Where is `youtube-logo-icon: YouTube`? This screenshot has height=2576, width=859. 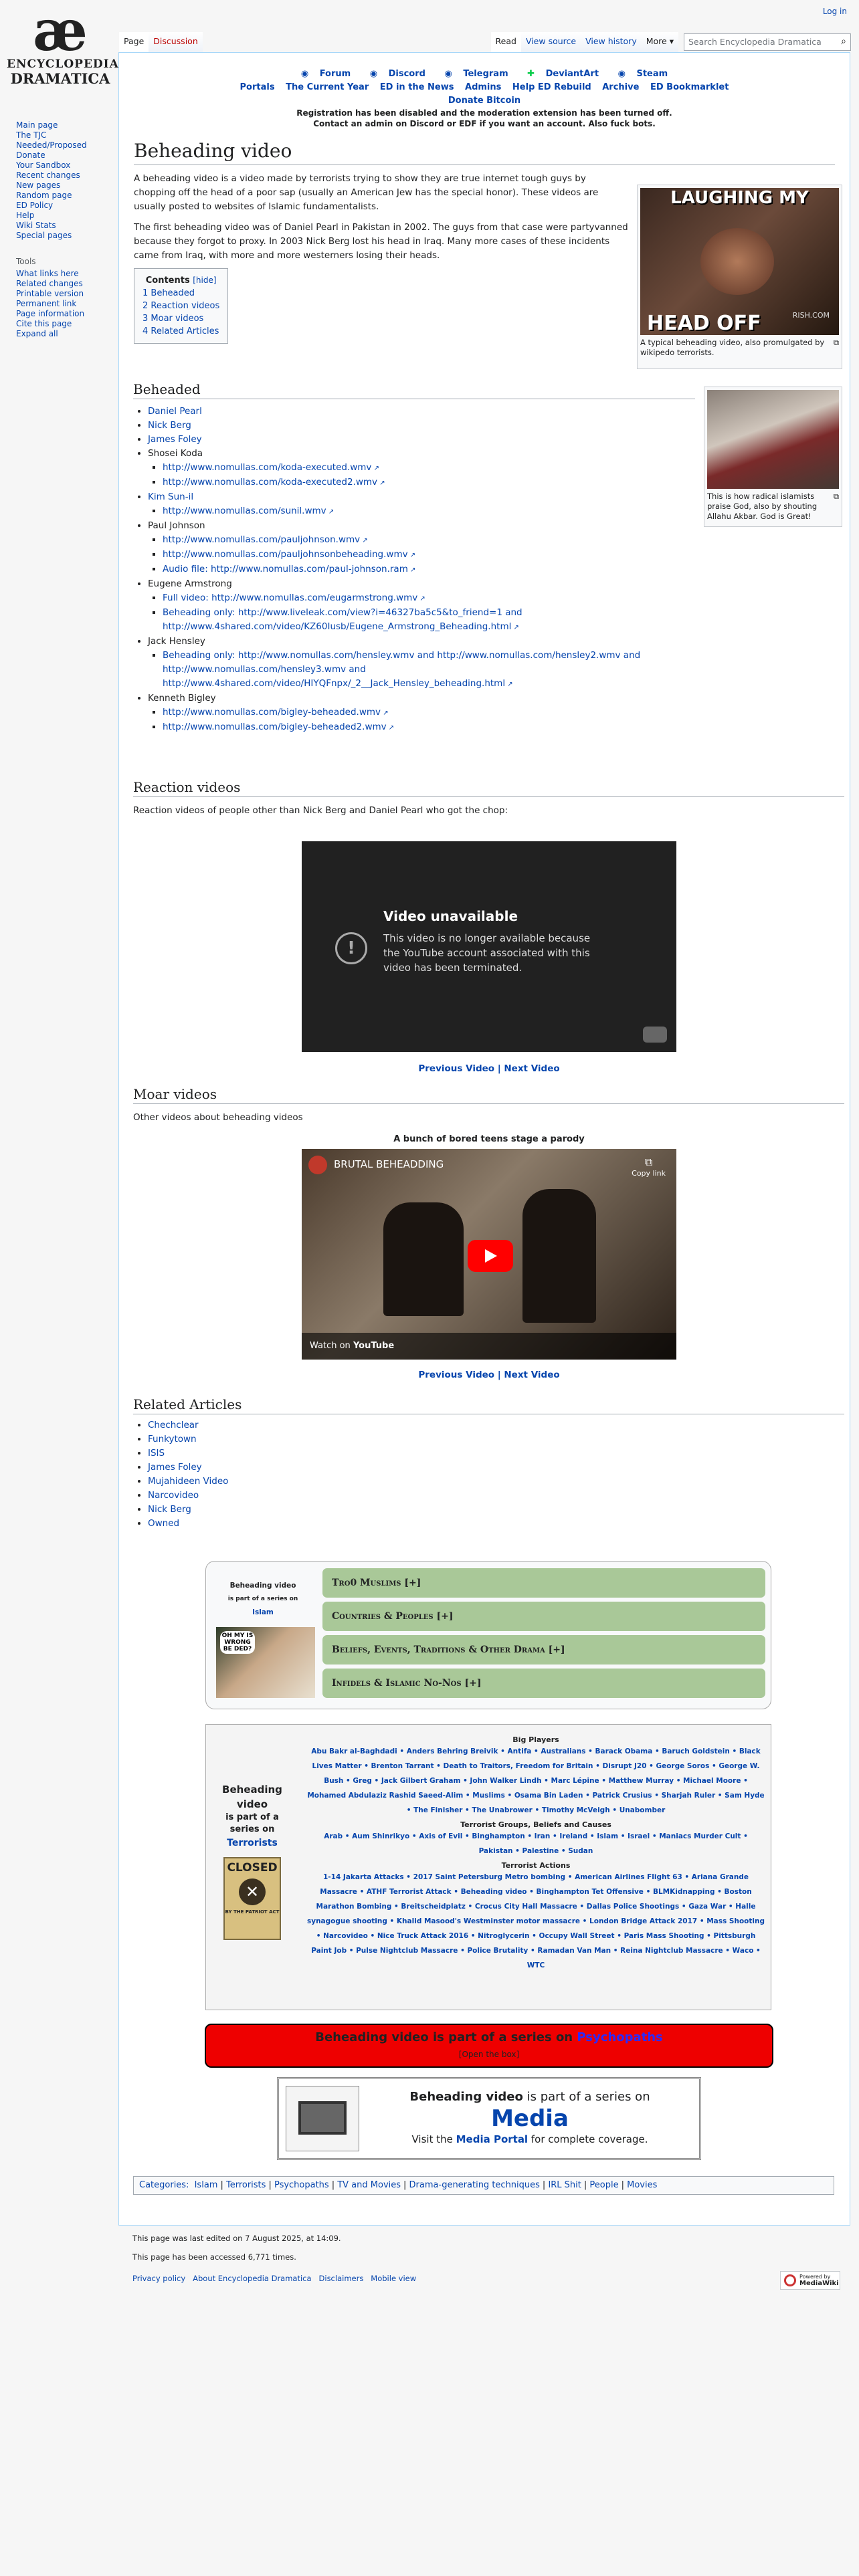 youtube-logo-icon: YouTube is located at coordinates (373, 1346).